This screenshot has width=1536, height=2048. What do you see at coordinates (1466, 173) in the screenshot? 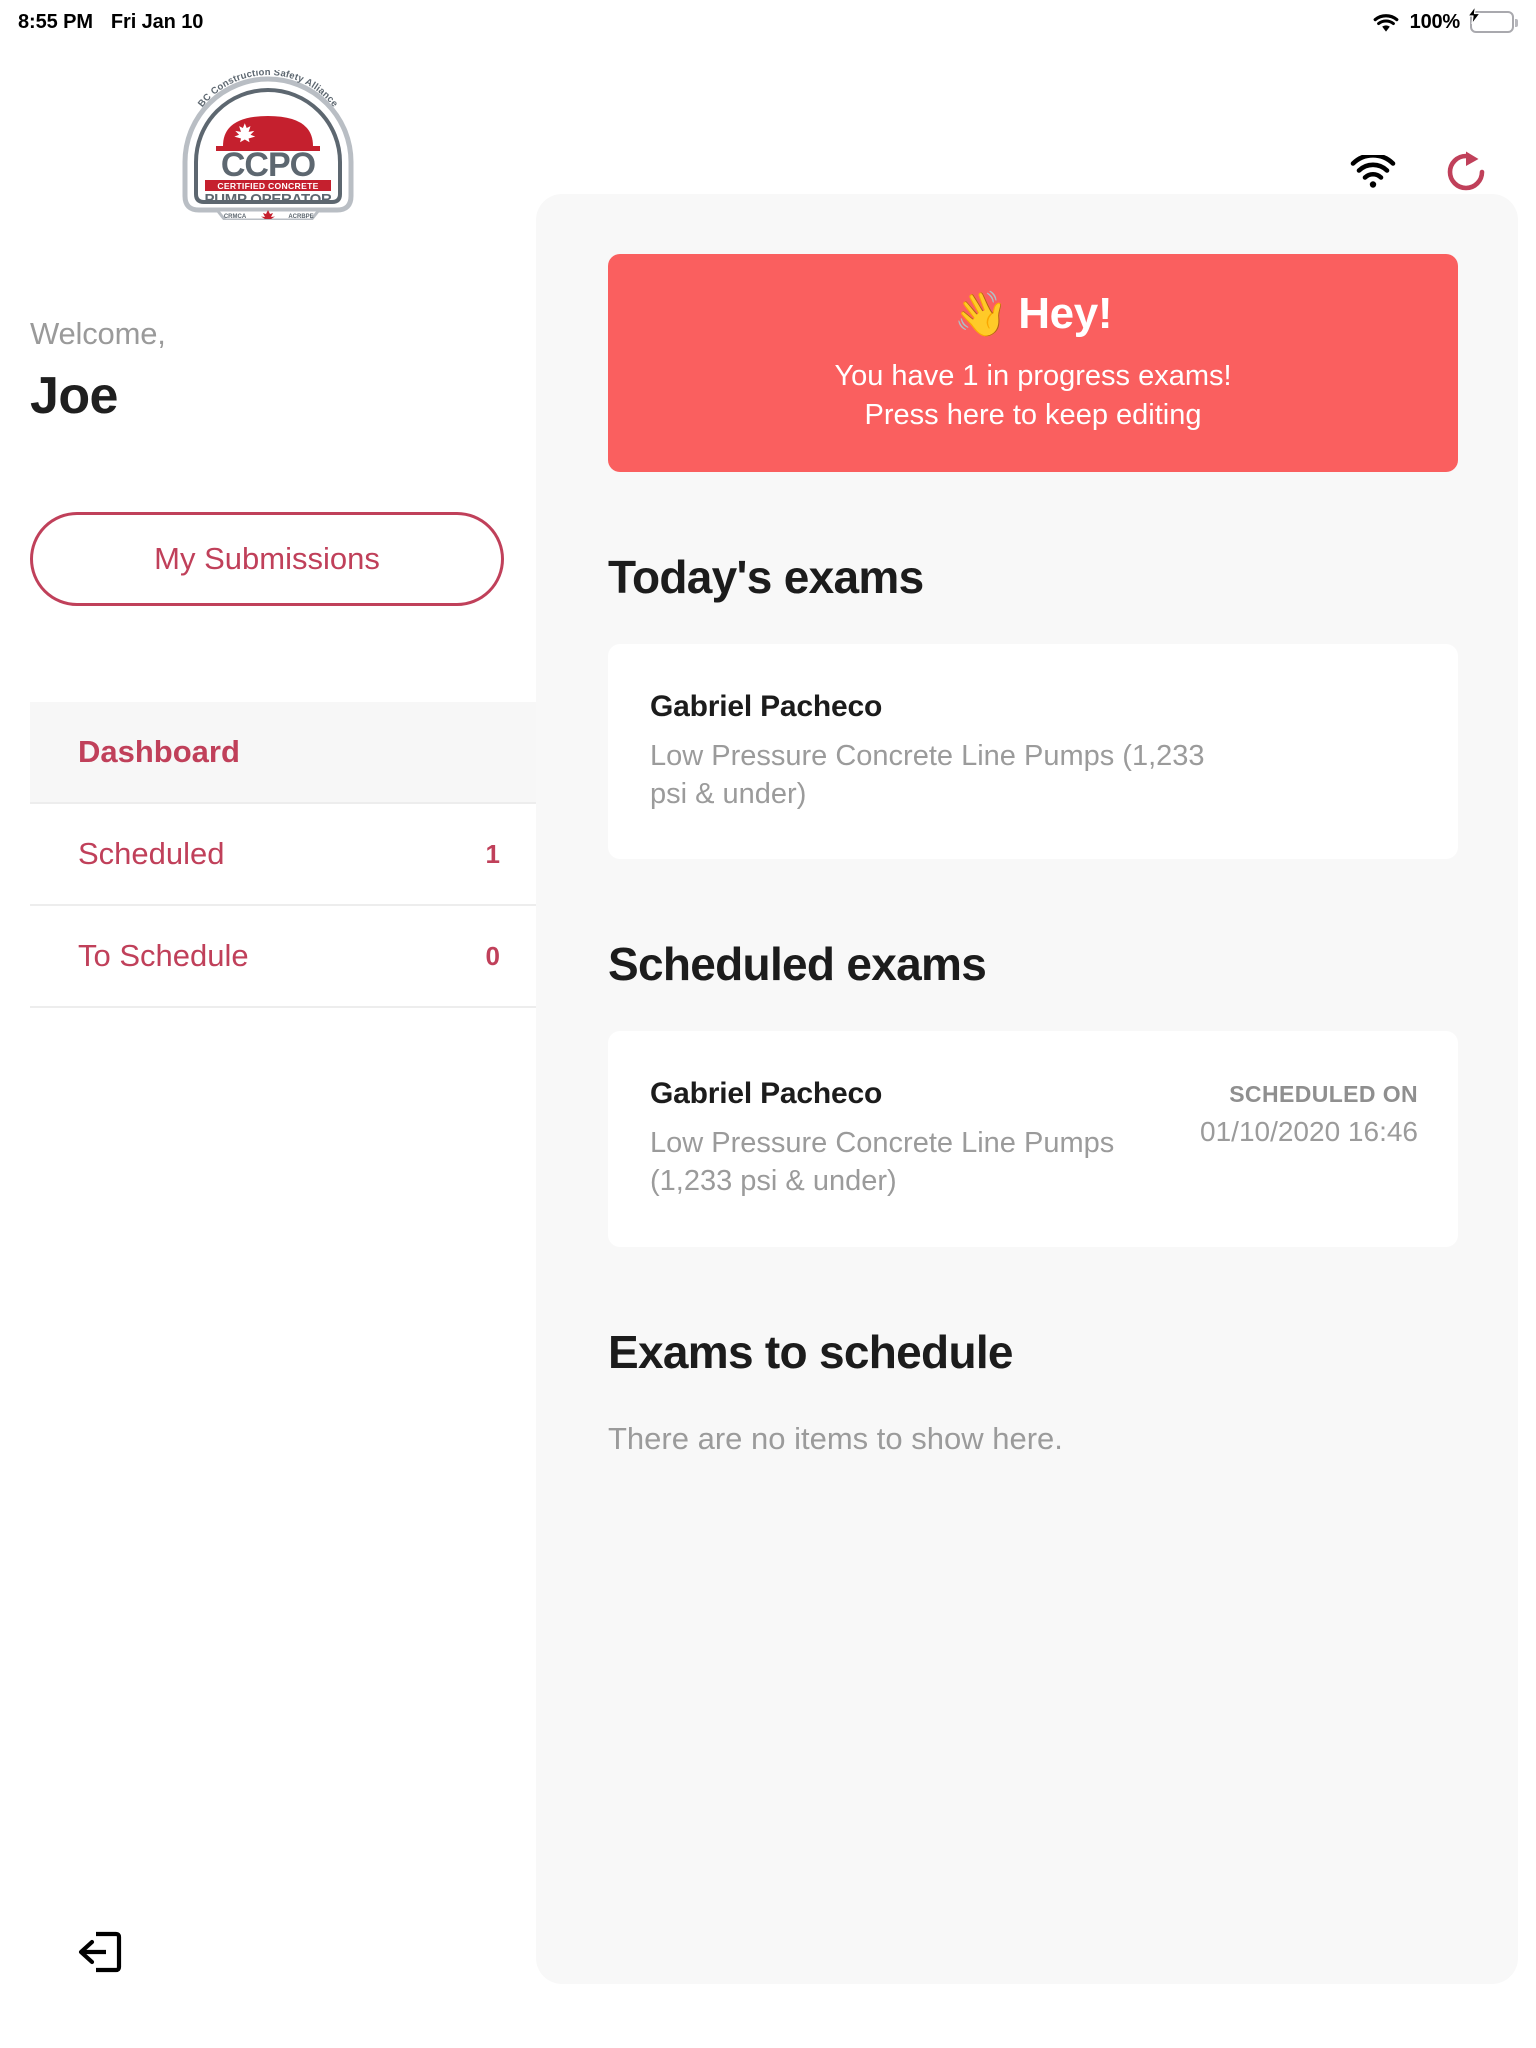
I see `refresh-icon` at bounding box center [1466, 173].